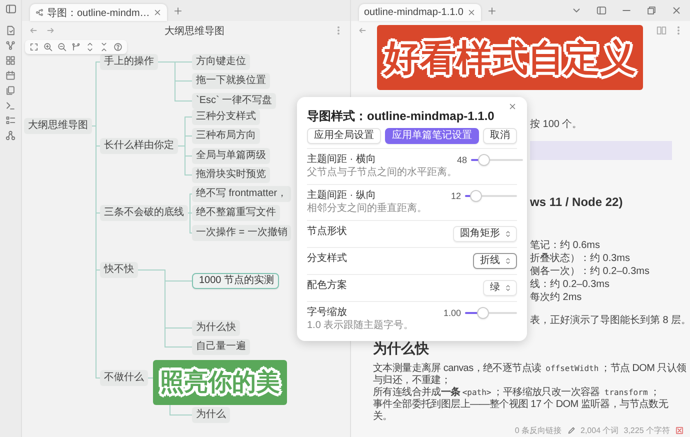 This screenshot has height=437, width=690. Describe the element at coordinates (495, 261) in the screenshot. I see `dropdown: 折线` at that location.